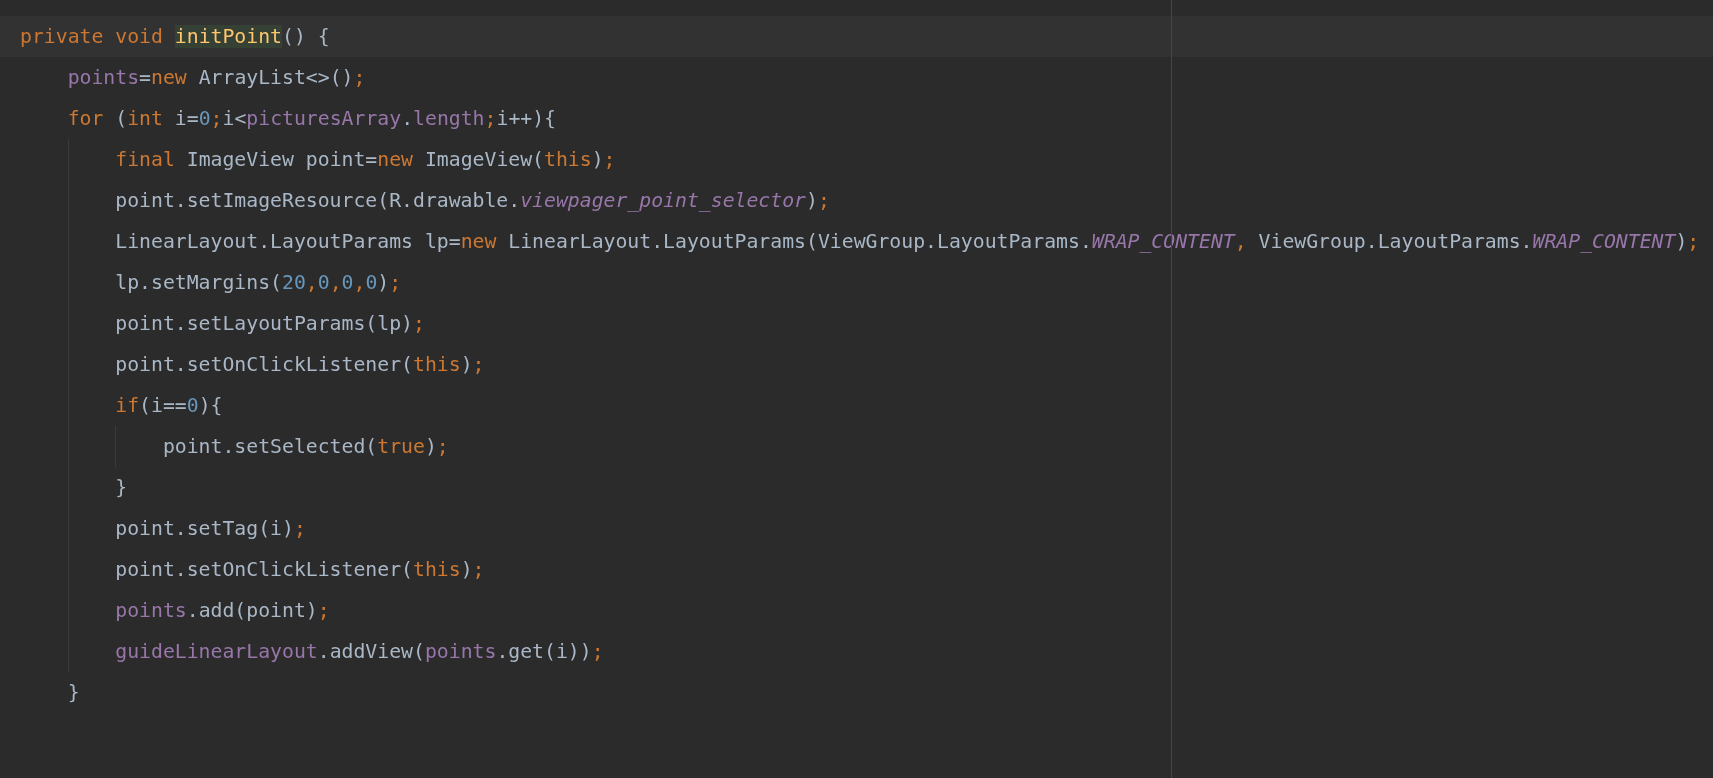  I want to click on code-line: for (int i=0;i<picturesArray.length;i++){, so click(311, 118).